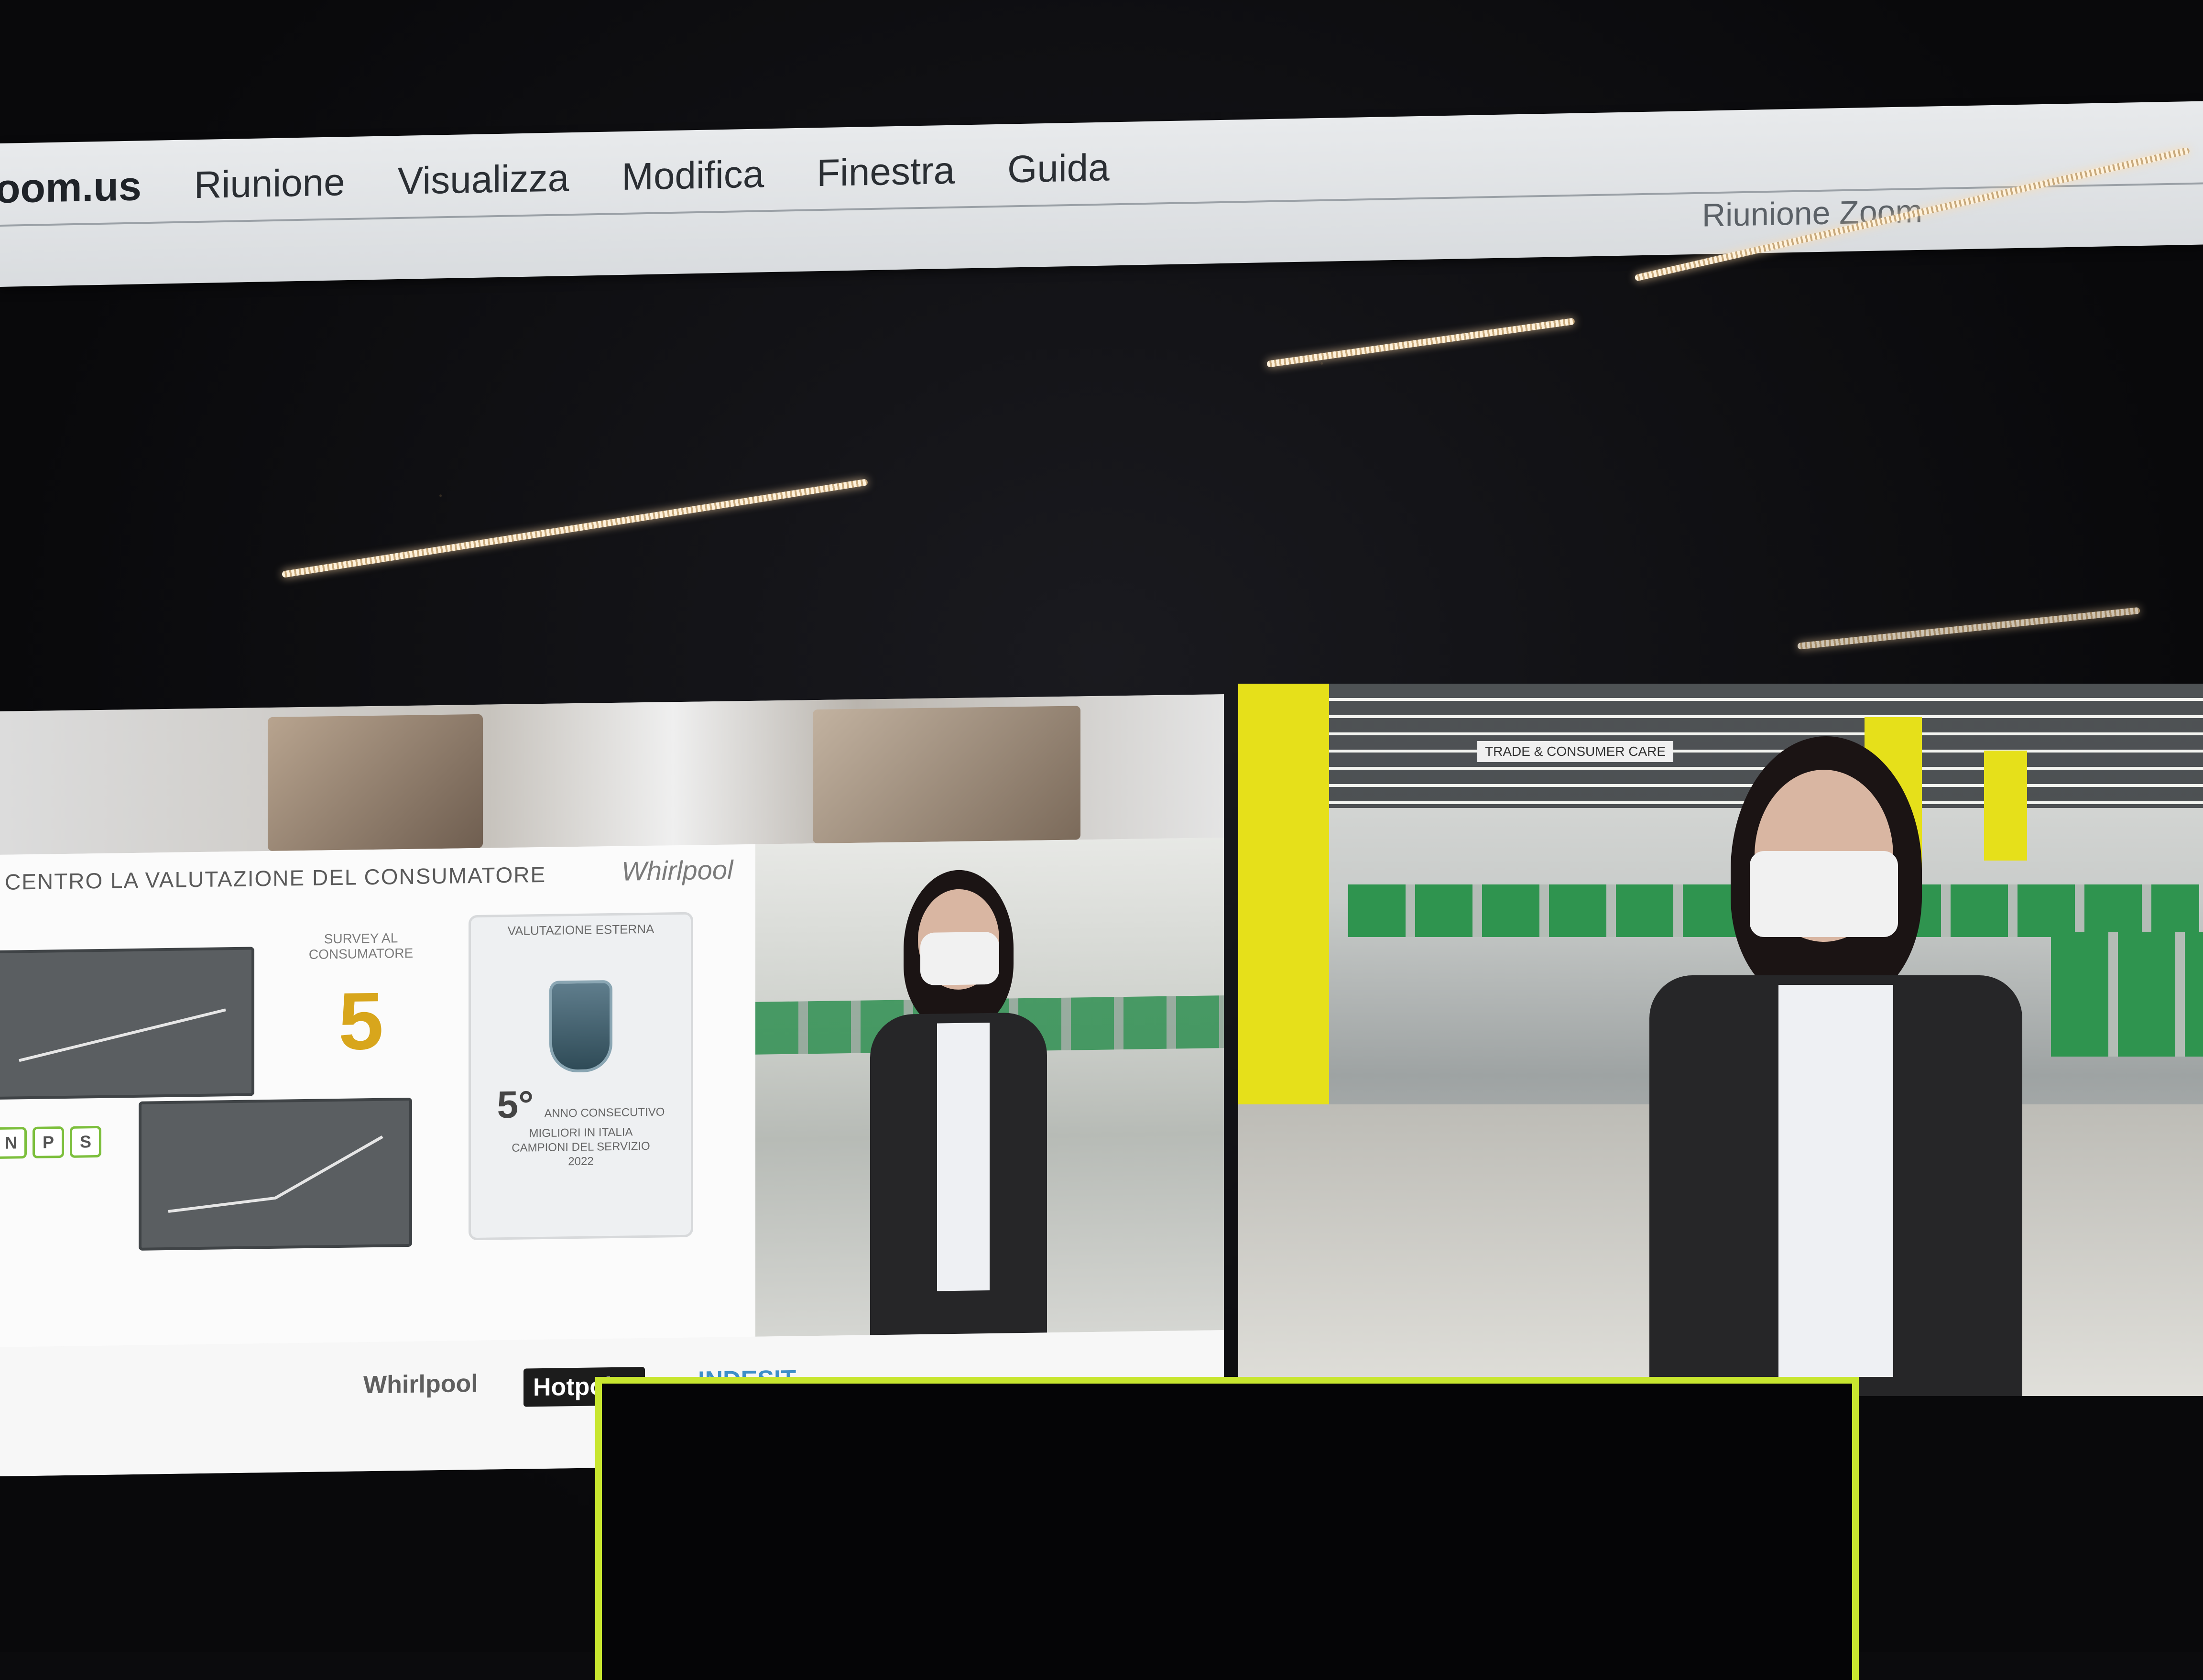 The height and width of the screenshot is (1680, 2203). I want to click on office-sign: TRADE & CONSUMER CARE, so click(1575, 751).